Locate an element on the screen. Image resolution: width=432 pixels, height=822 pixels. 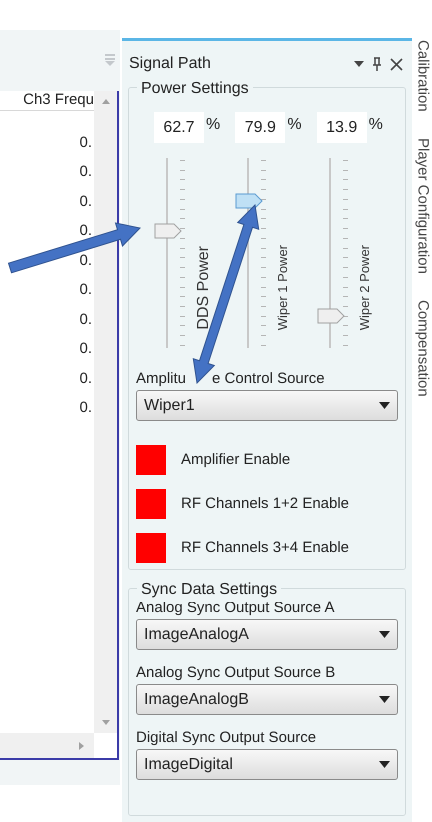
panel-title: Signal Path is located at coordinates (170, 64).